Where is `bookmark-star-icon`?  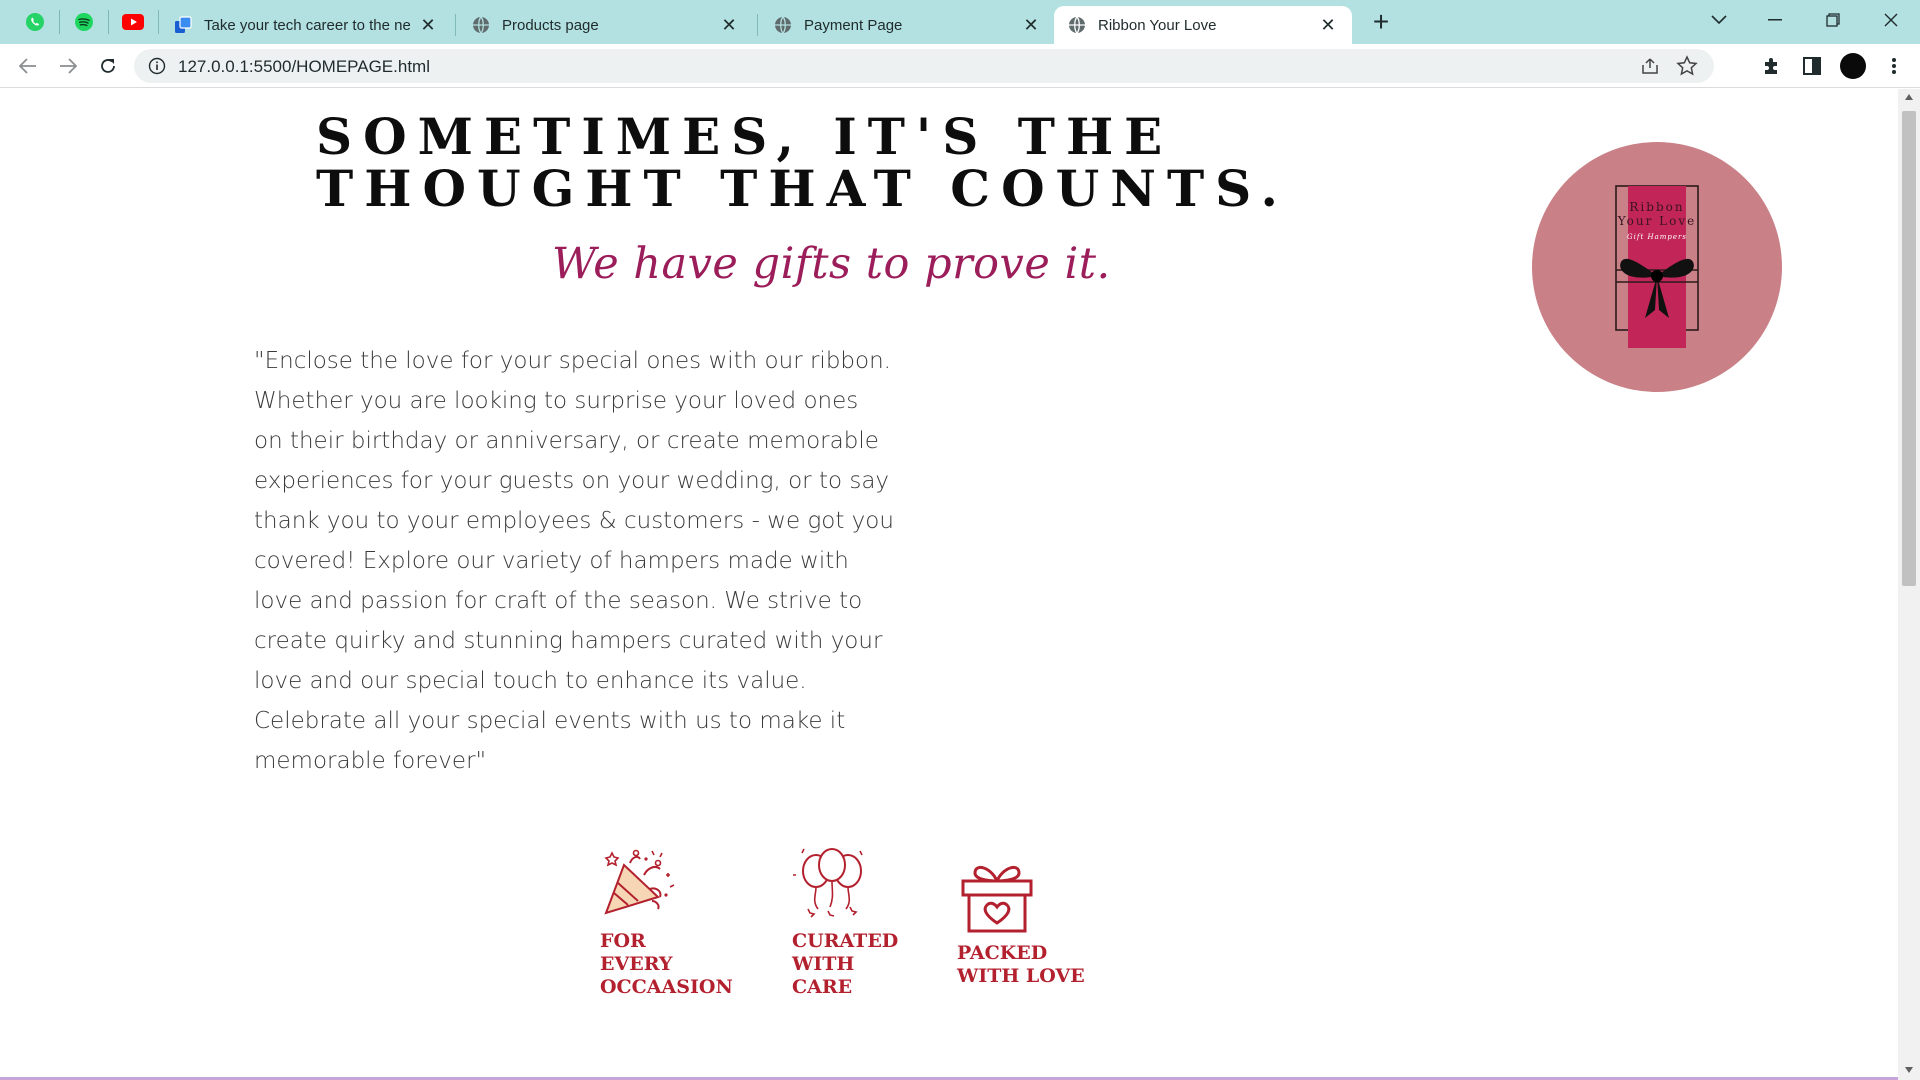
bookmark-star-icon is located at coordinates (1687, 66).